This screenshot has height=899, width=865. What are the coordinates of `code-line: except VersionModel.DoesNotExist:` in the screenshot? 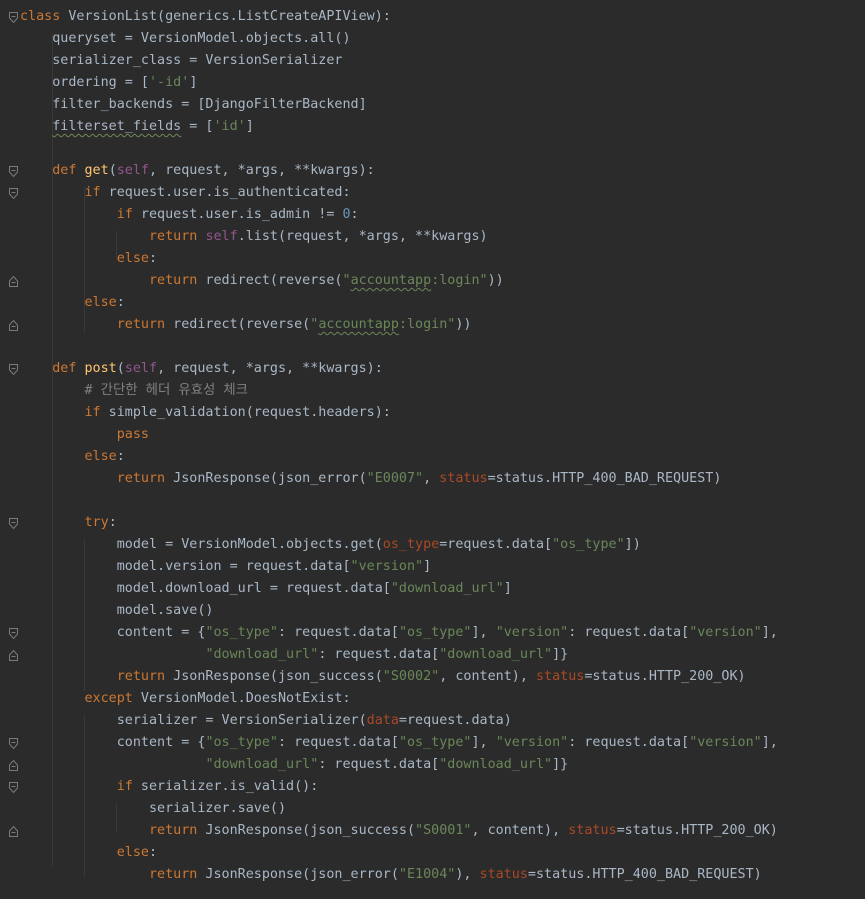 It's located at (185, 699).